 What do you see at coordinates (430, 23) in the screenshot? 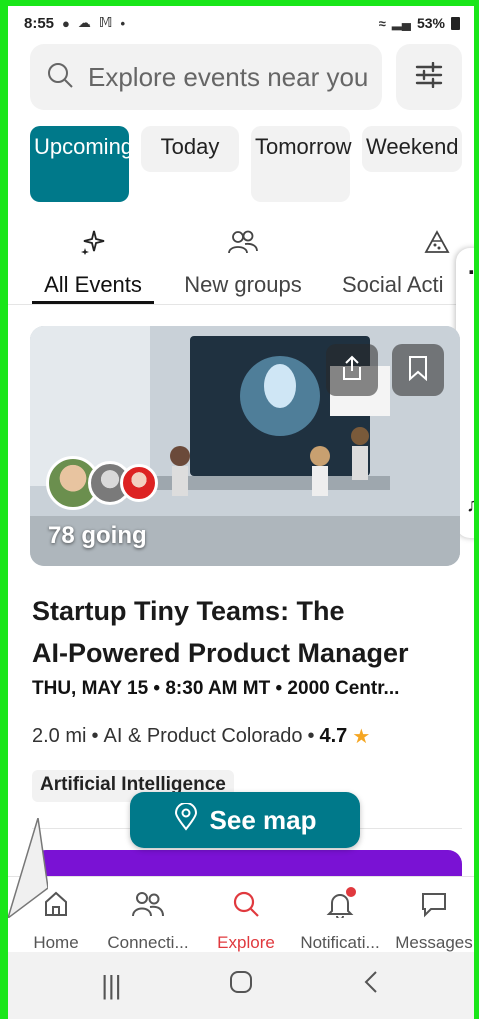
I see `battery-percent: 53%` at bounding box center [430, 23].